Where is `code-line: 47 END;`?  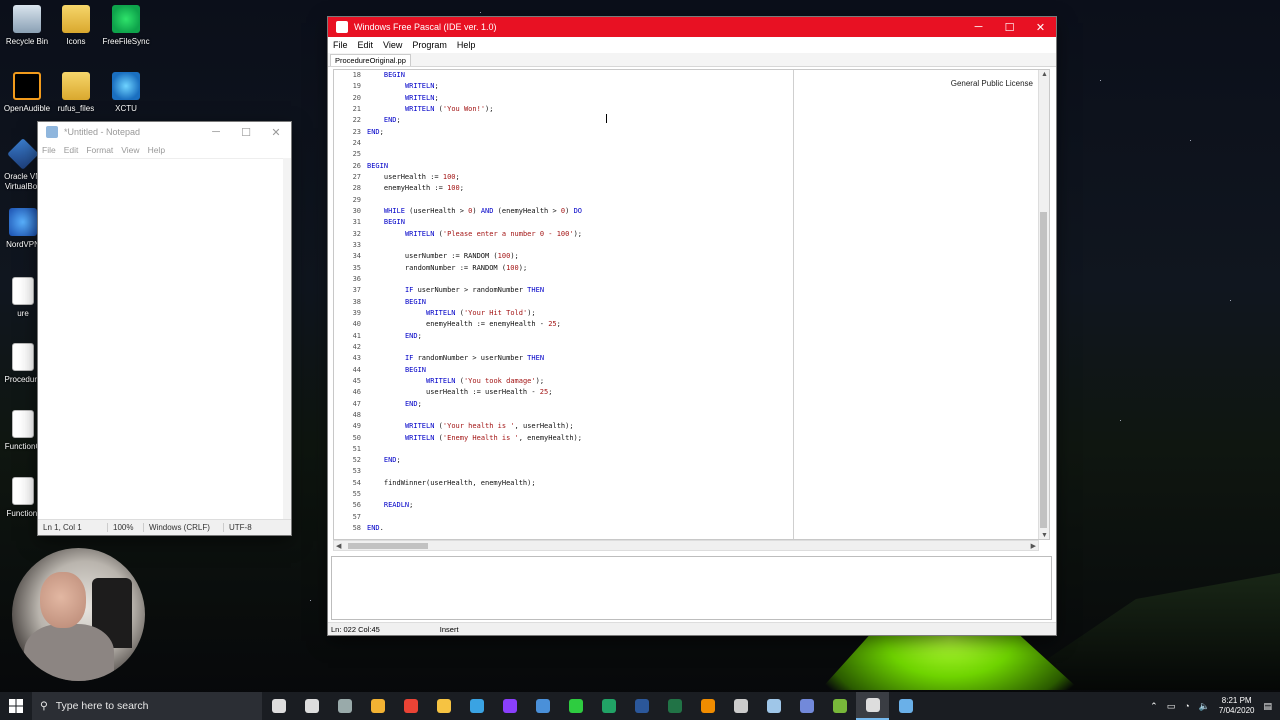
code-line: 47 END; is located at coordinates (563, 404).